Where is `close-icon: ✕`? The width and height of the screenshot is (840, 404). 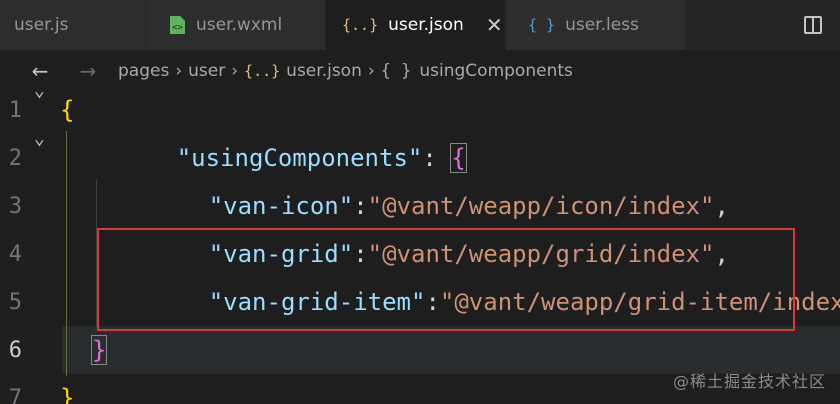 close-icon: ✕ is located at coordinates (494, 25).